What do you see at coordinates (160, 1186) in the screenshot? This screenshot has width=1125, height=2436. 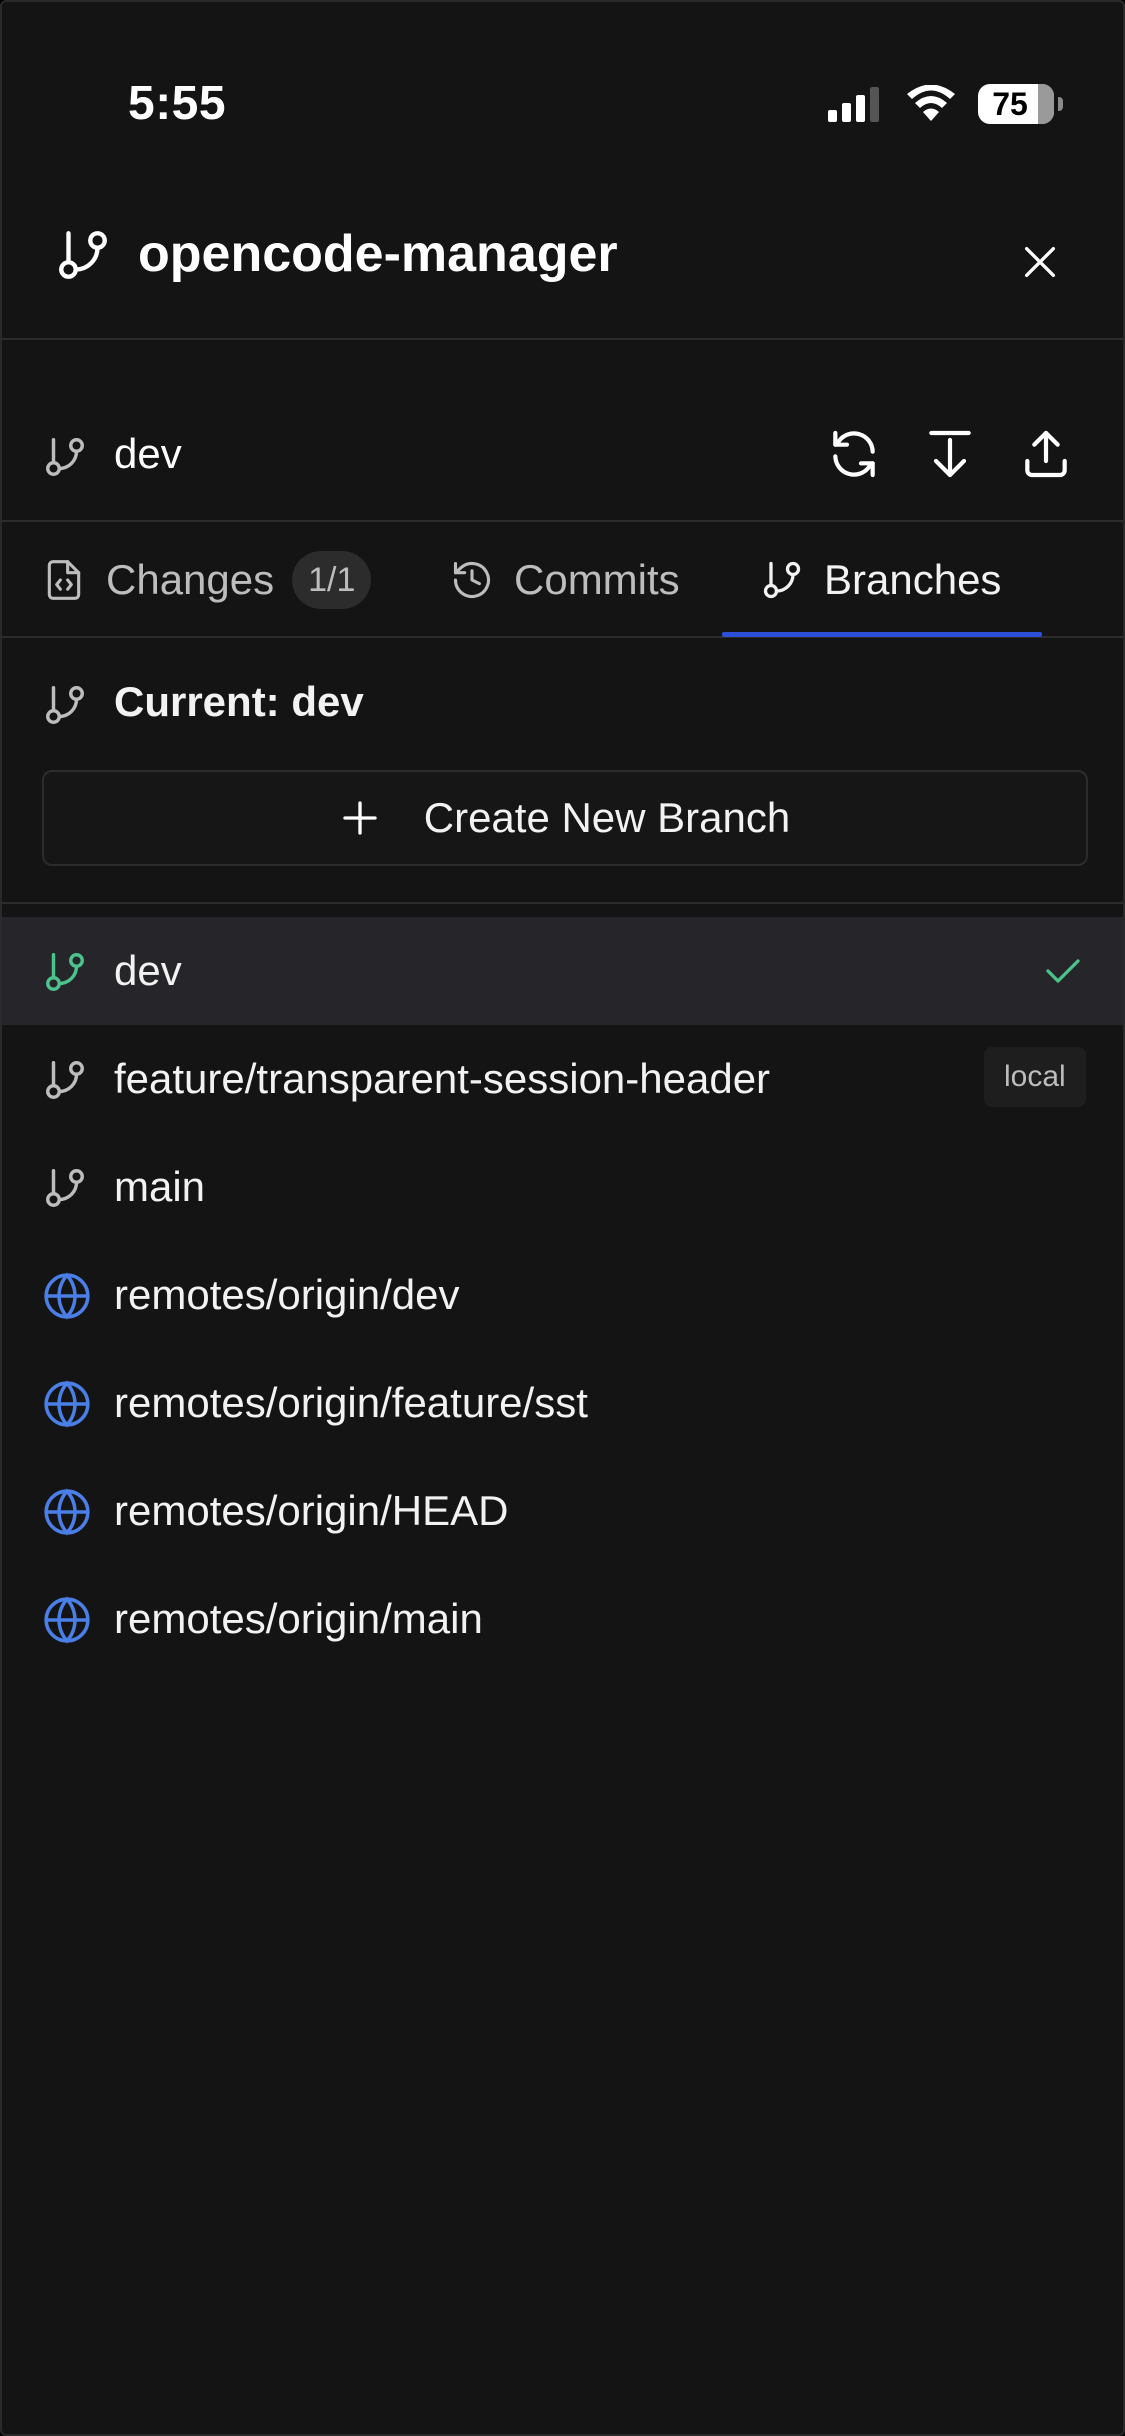 I see `branch-name: main` at bounding box center [160, 1186].